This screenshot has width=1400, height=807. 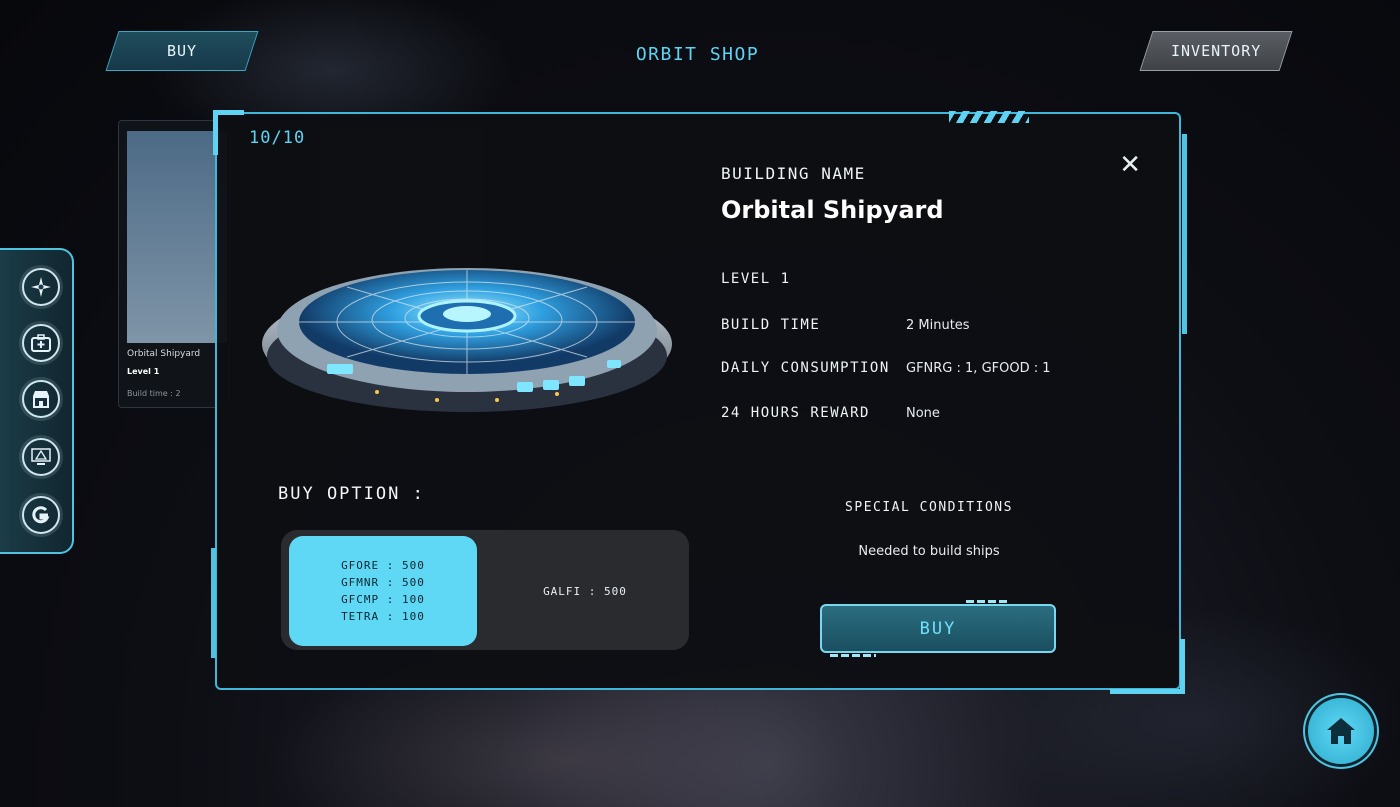 I want to click on building-name-value: Orbital Shipyard, so click(x=832, y=210).